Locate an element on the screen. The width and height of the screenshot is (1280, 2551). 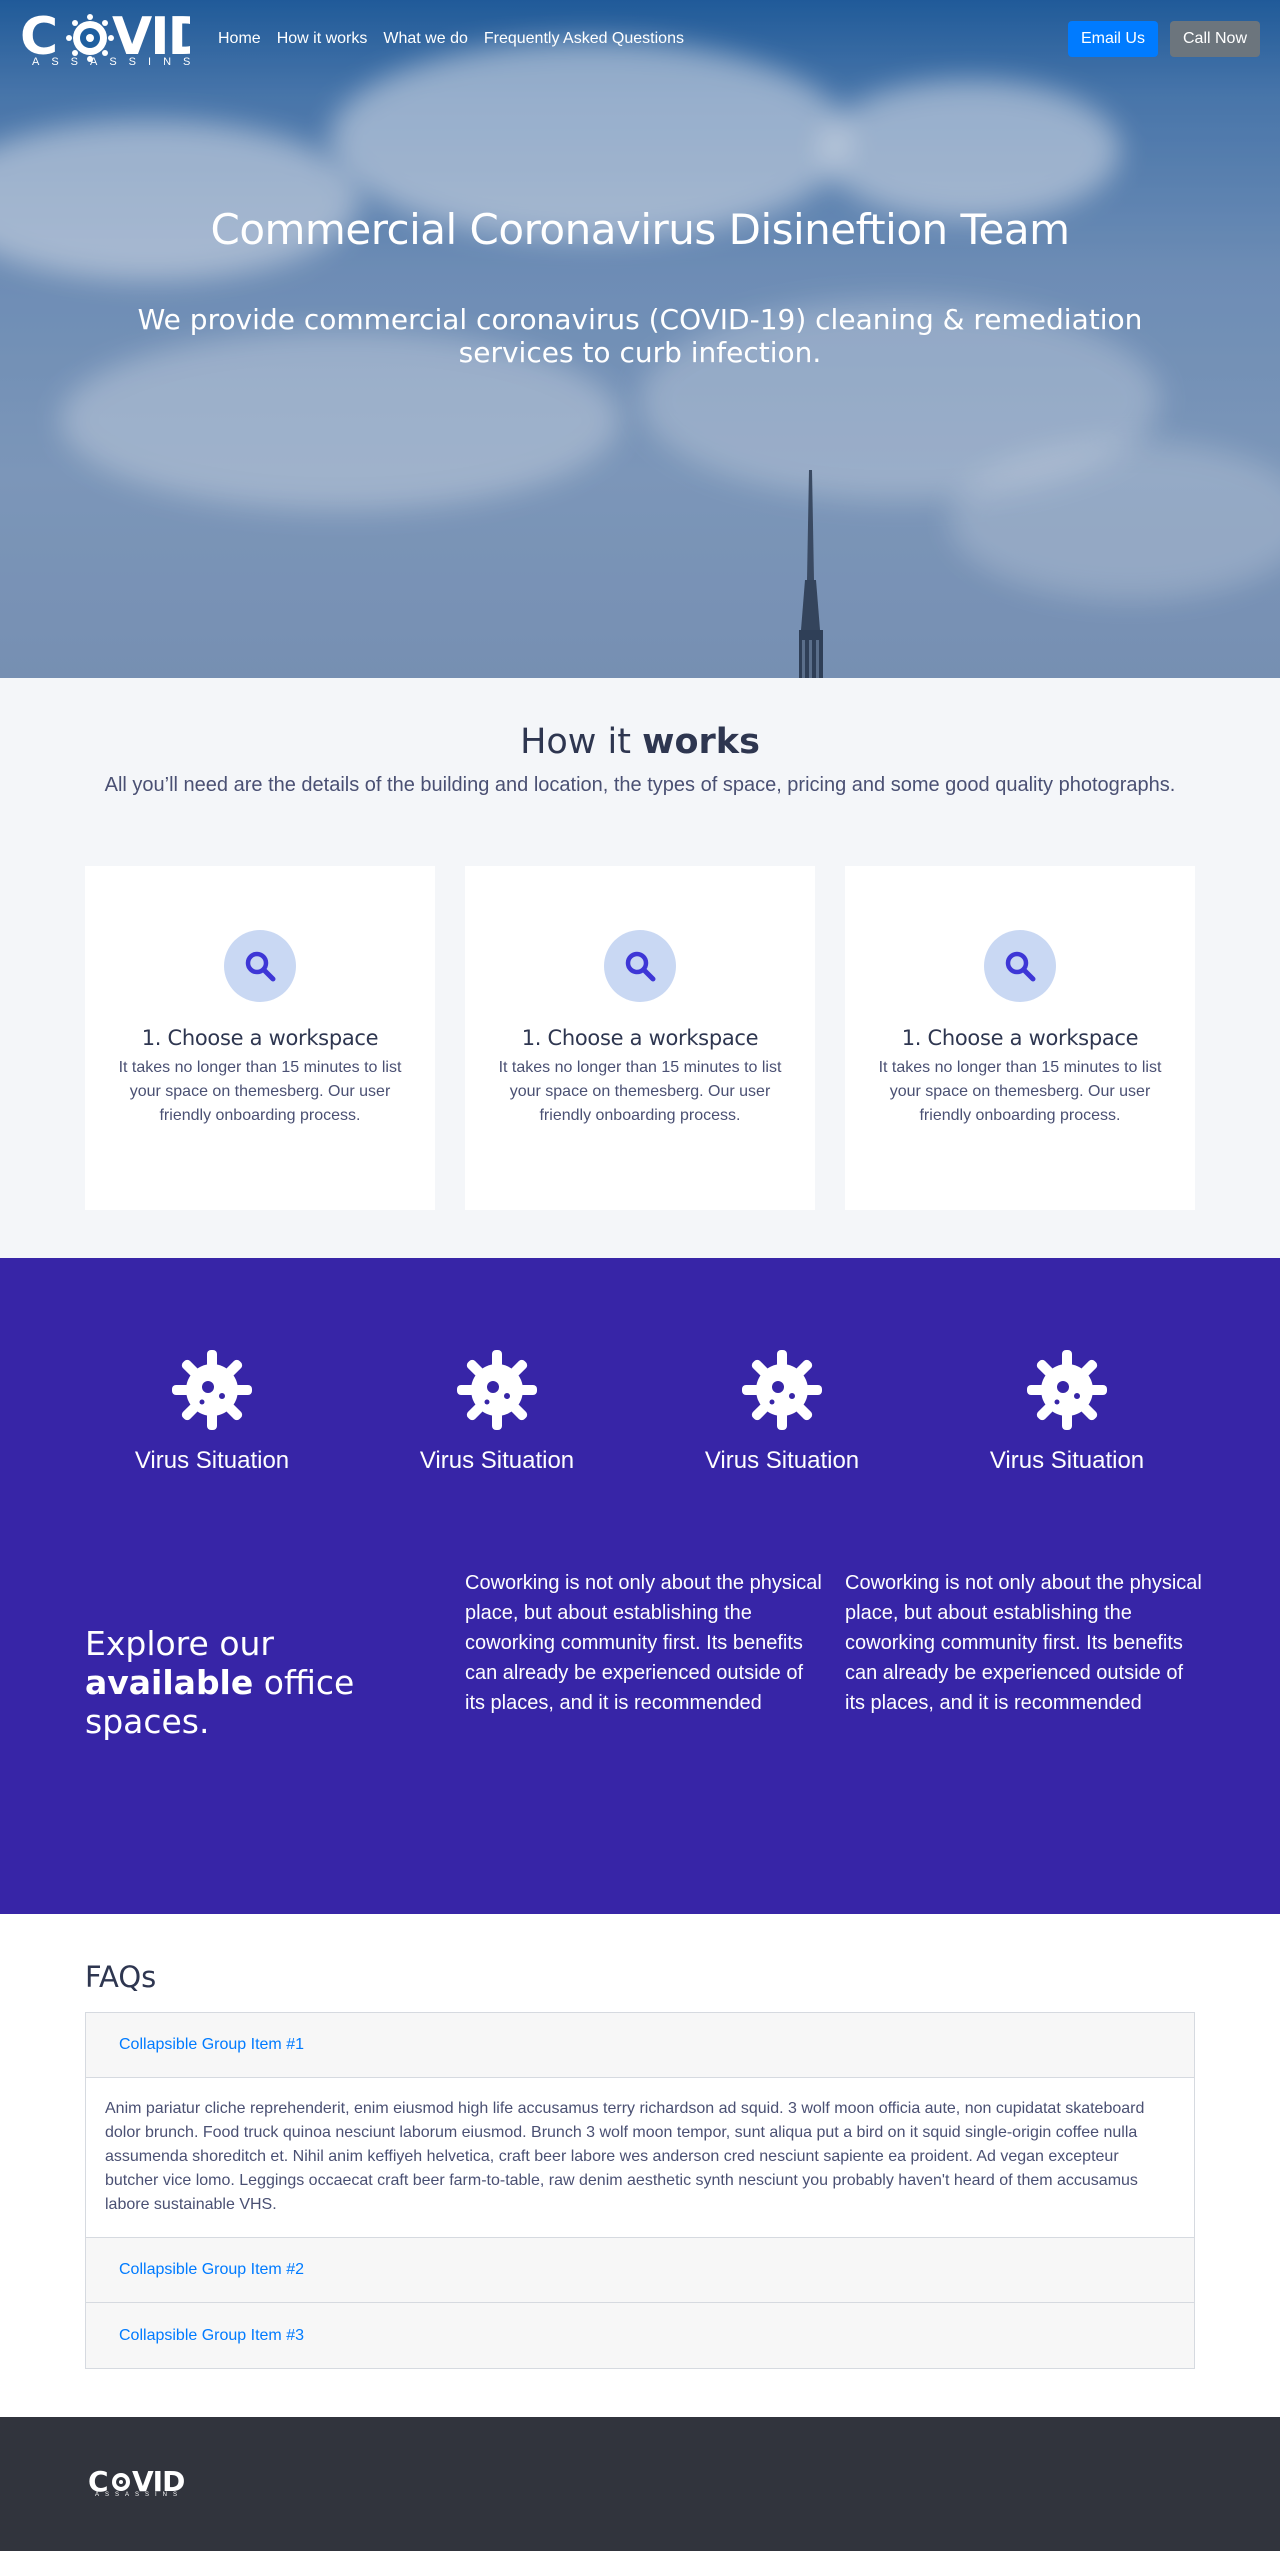
brand-logo: C VID ASSASSINS is located at coordinates (105, 39).